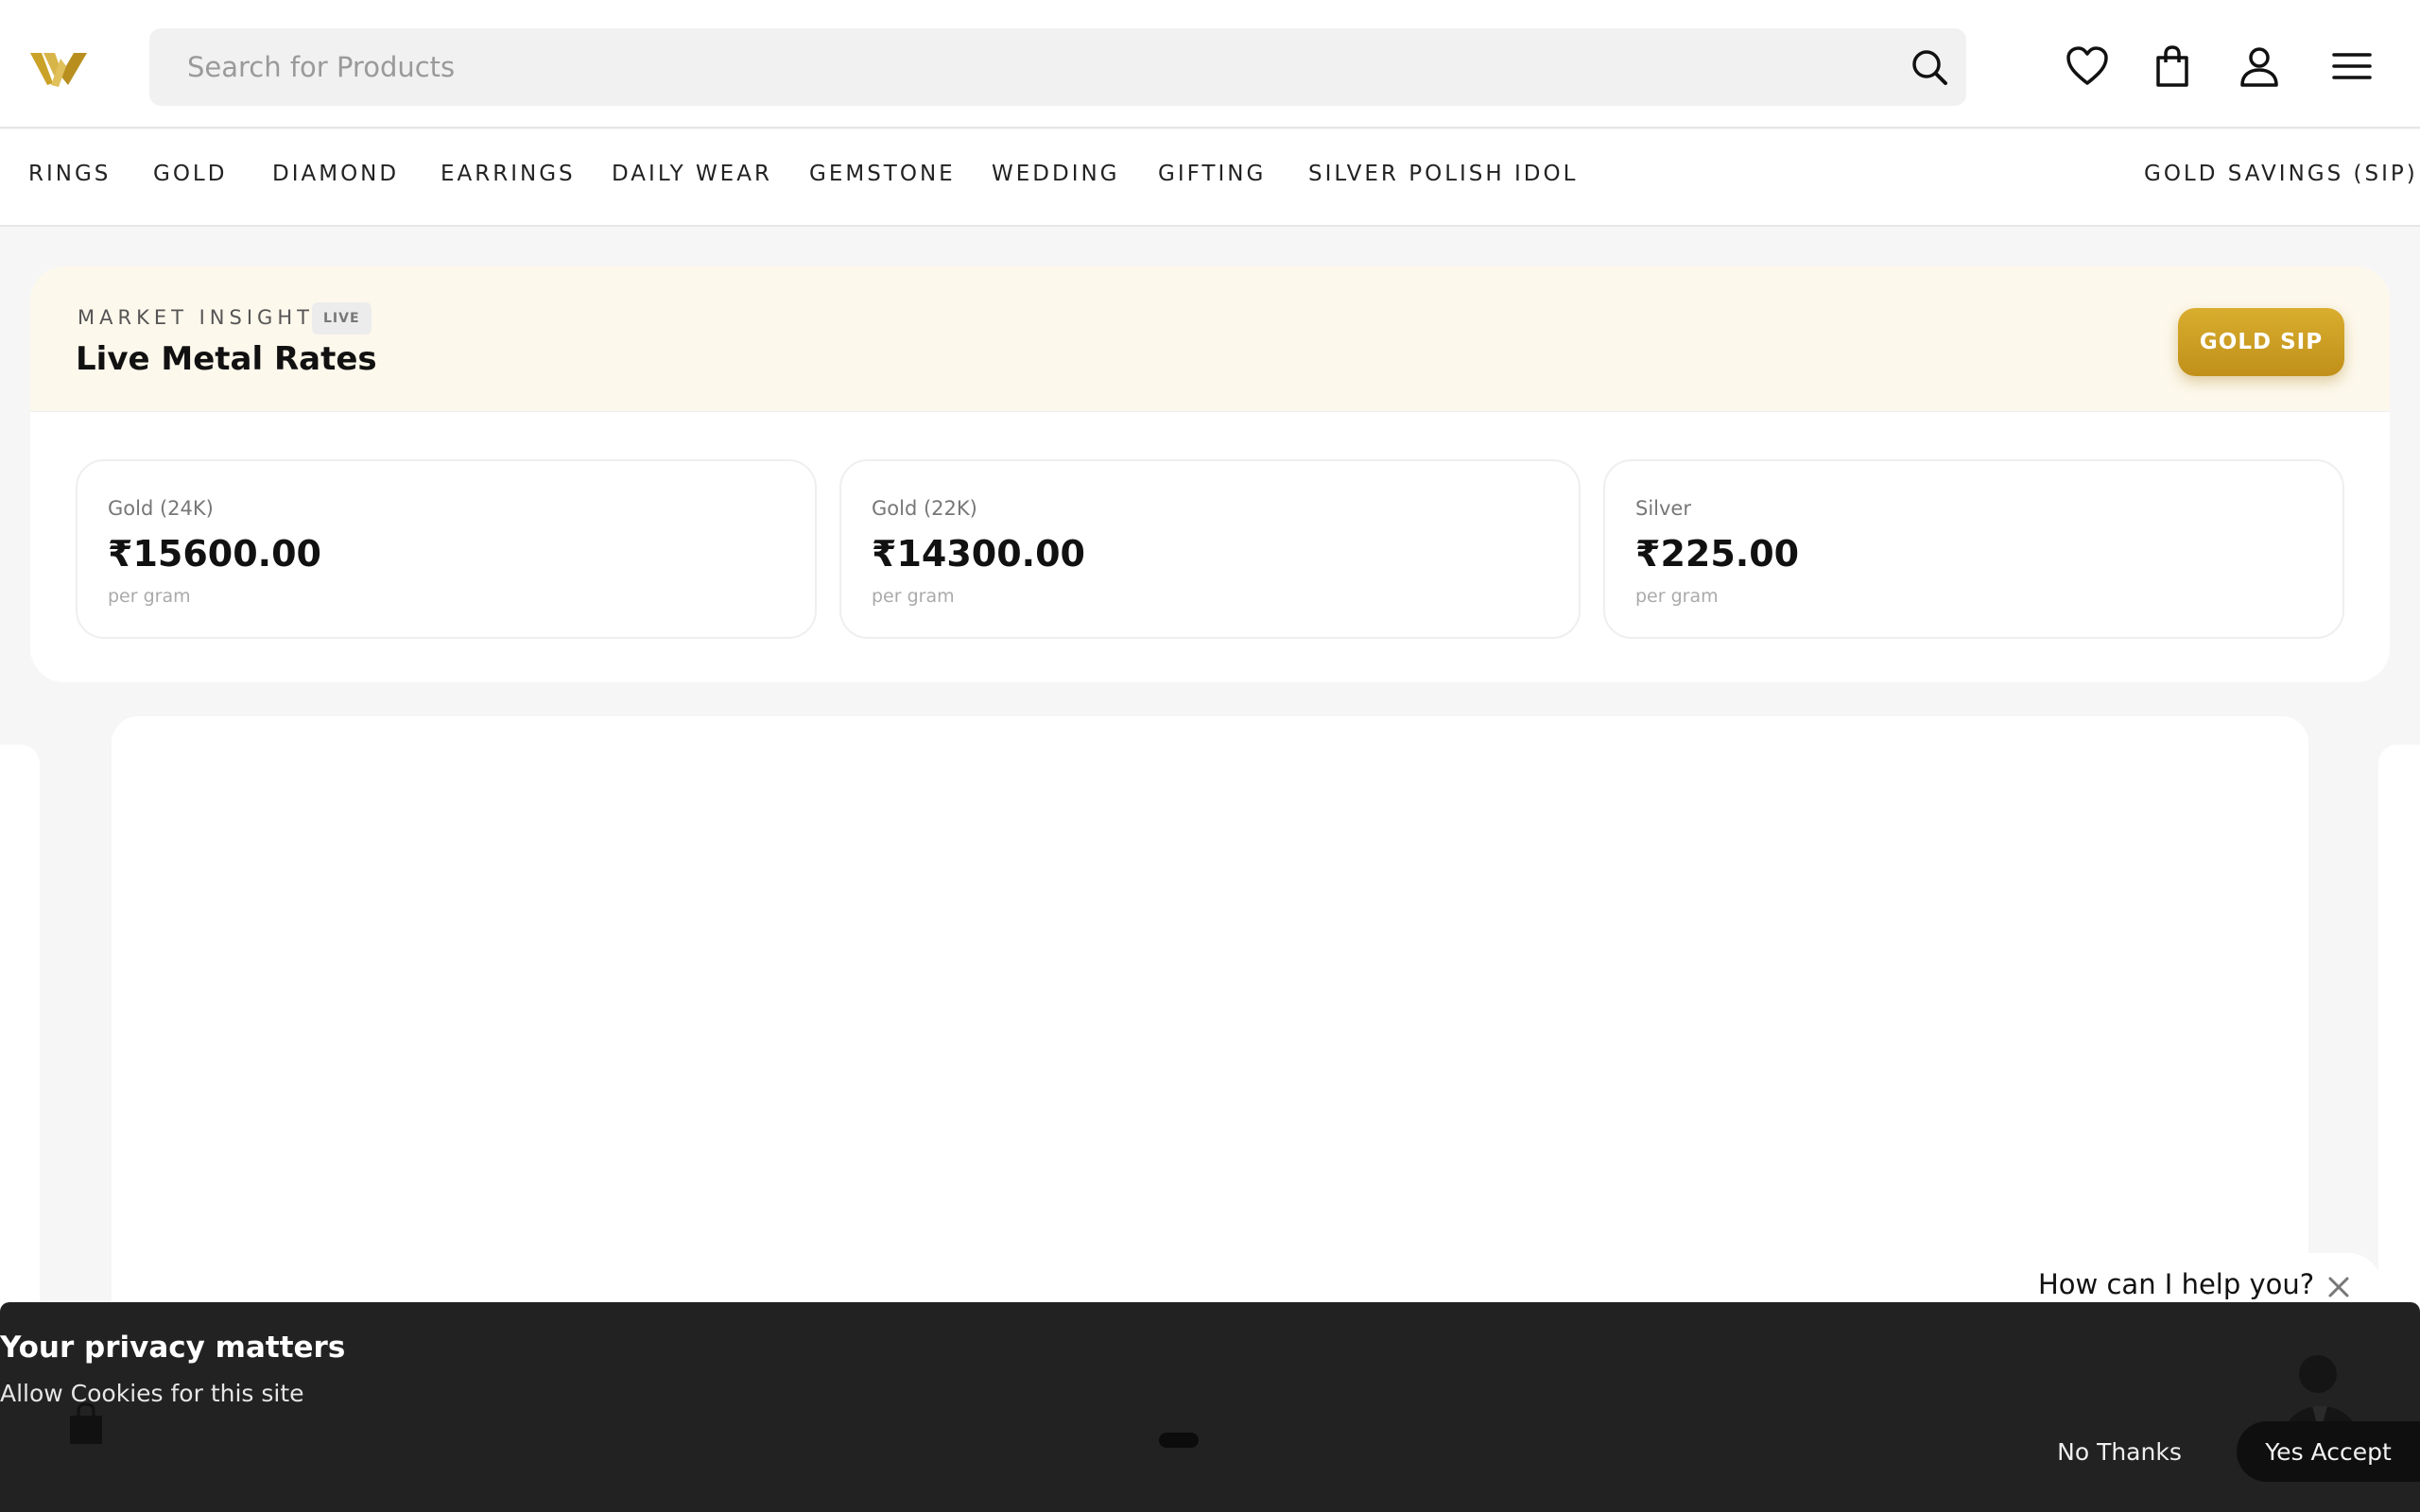 The height and width of the screenshot is (1512, 2420). Describe the element at coordinates (882, 174) in the screenshot. I see `nav-item-gemstone: GEMSTONE` at that location.